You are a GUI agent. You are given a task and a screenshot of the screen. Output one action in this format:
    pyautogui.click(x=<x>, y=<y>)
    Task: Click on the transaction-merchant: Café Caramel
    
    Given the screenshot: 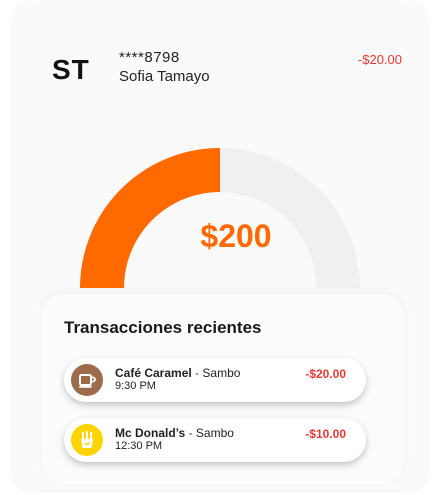 What is the action you would take?
    pyautogui.click(x=153, y=373)
    